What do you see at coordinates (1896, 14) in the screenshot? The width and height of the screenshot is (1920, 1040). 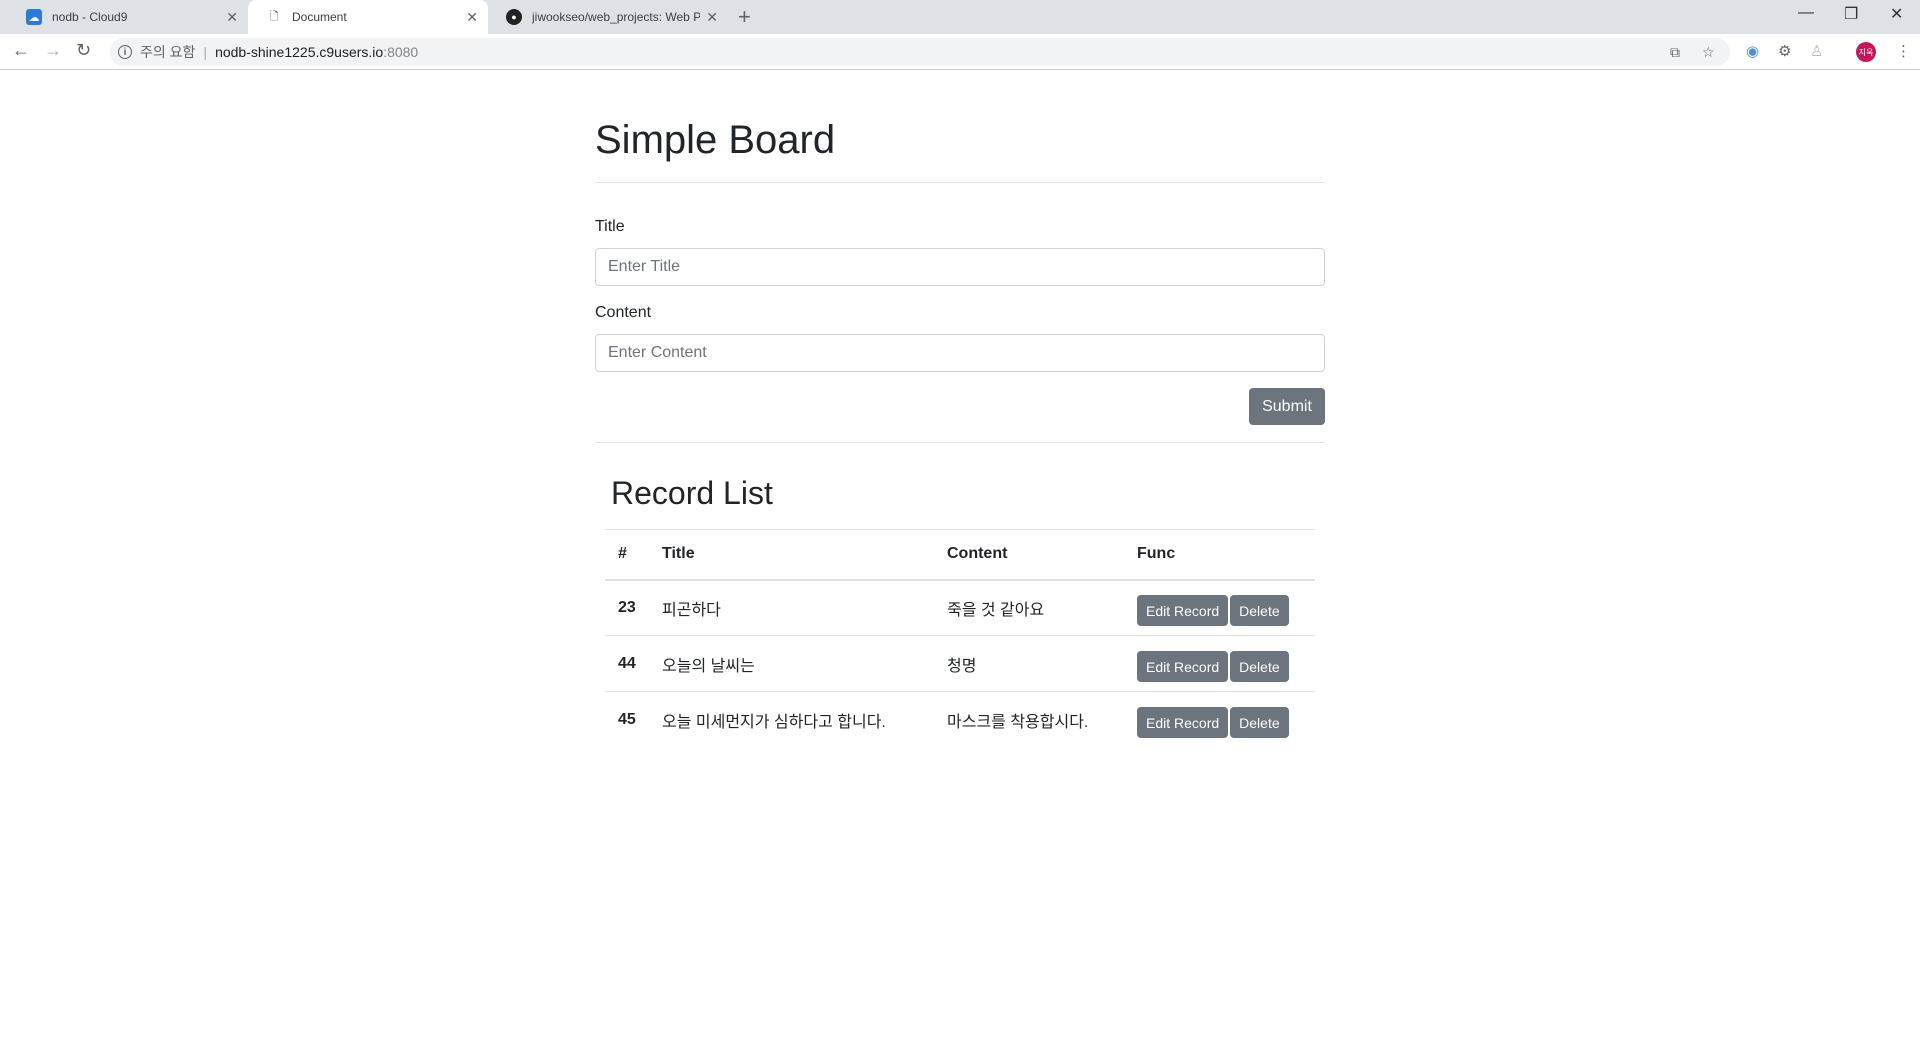 I see `close-window-icon: ✕` at bounding box center [1896, 14].